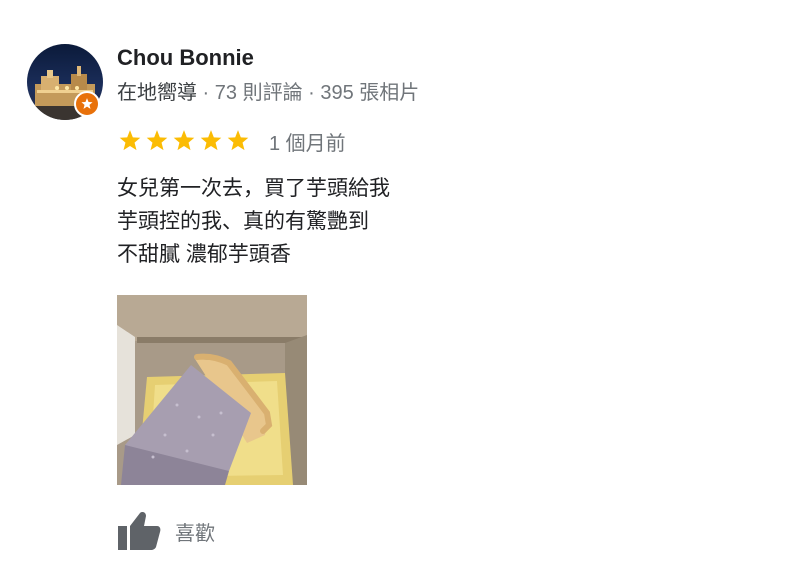 This screenshot has height=580, width=800. What do you see at coordinates (204, 254) in the screenshot?
I see `review-text-line: 不甜膩 濃郁芋頭香` at bounding box center [204, 254].